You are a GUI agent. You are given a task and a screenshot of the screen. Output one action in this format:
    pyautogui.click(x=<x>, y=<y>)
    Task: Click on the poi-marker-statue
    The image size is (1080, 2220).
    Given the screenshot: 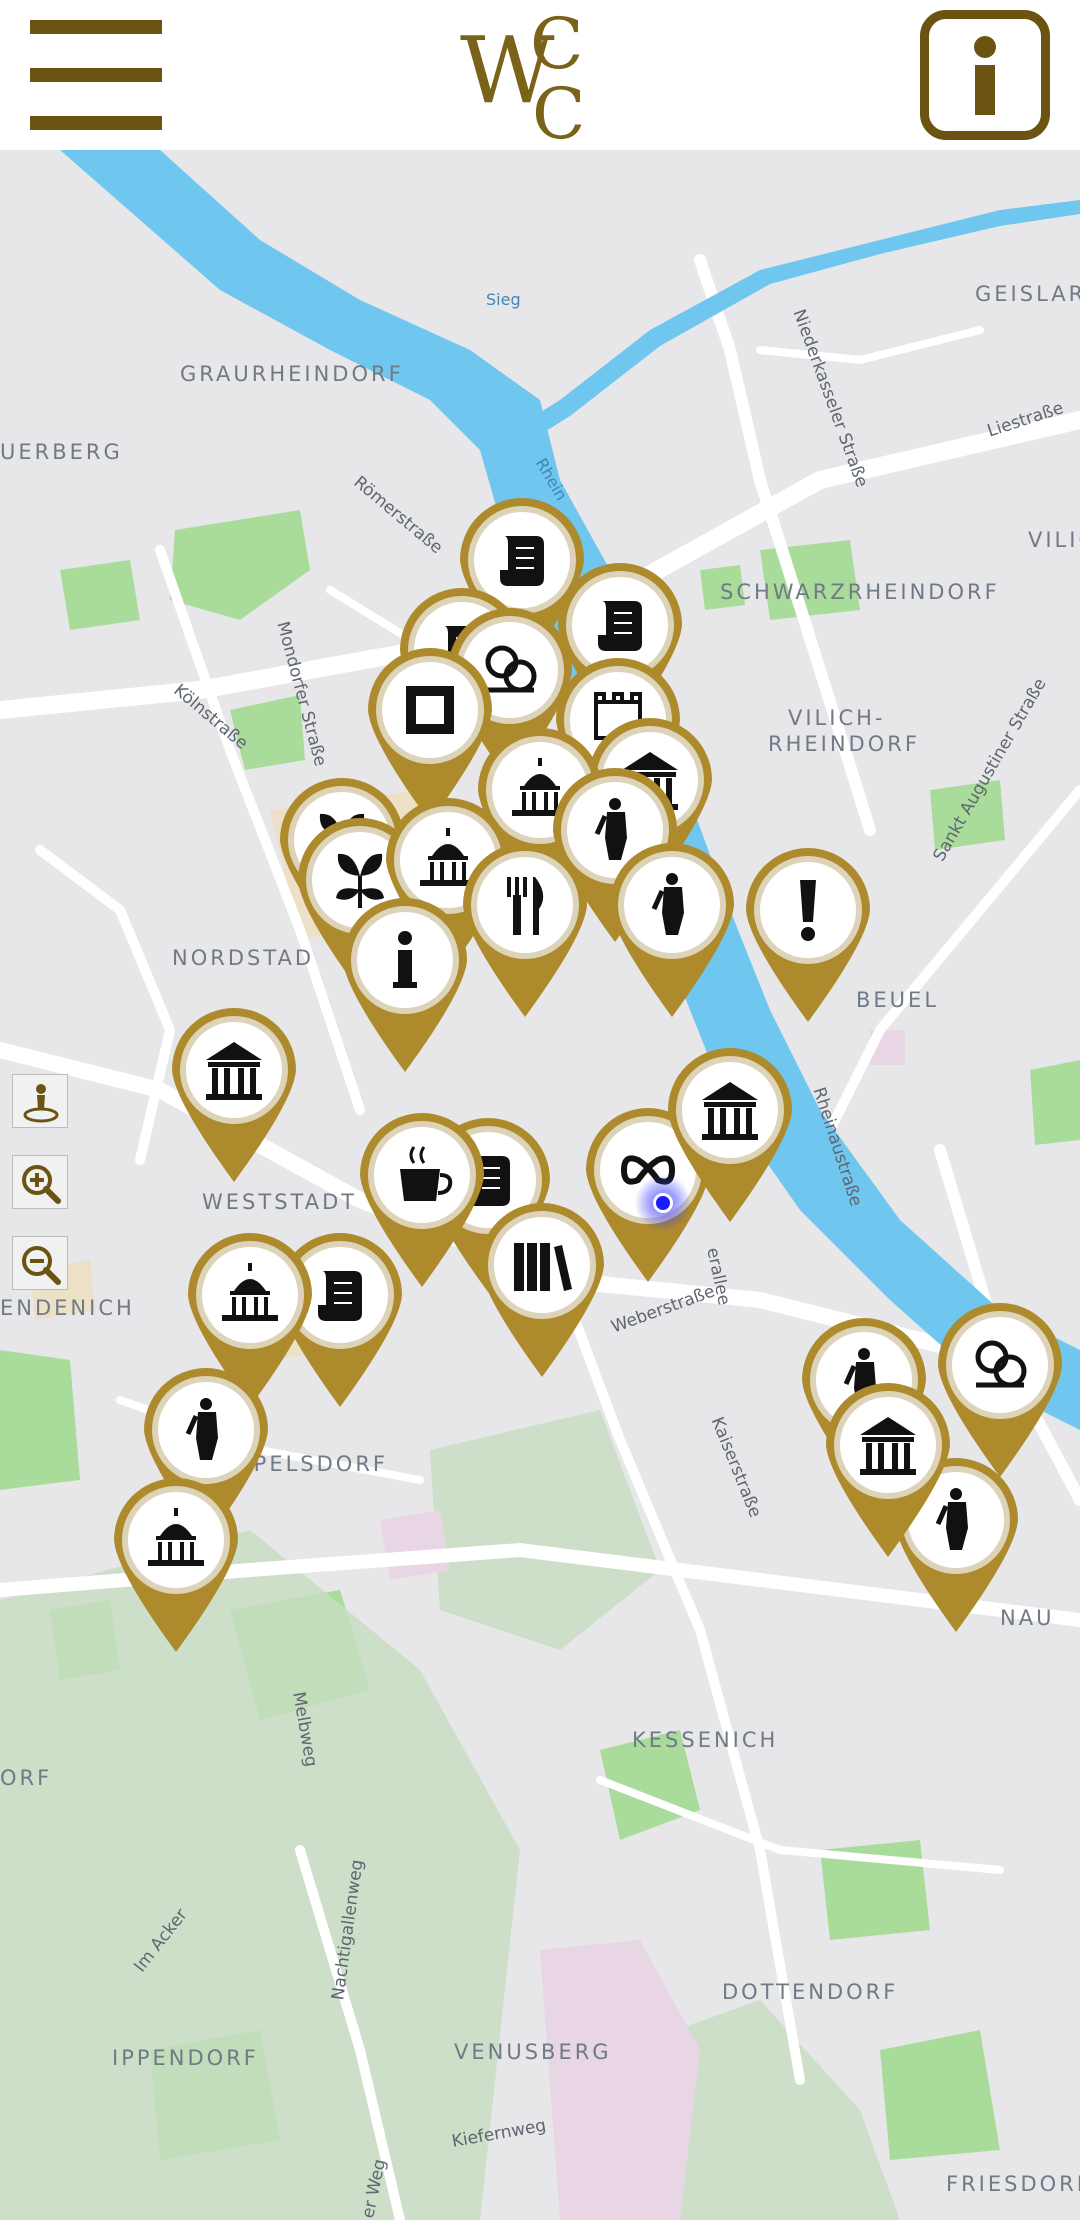 What is the action you would take?
    pyautogui.click(x=672, y=927)
    